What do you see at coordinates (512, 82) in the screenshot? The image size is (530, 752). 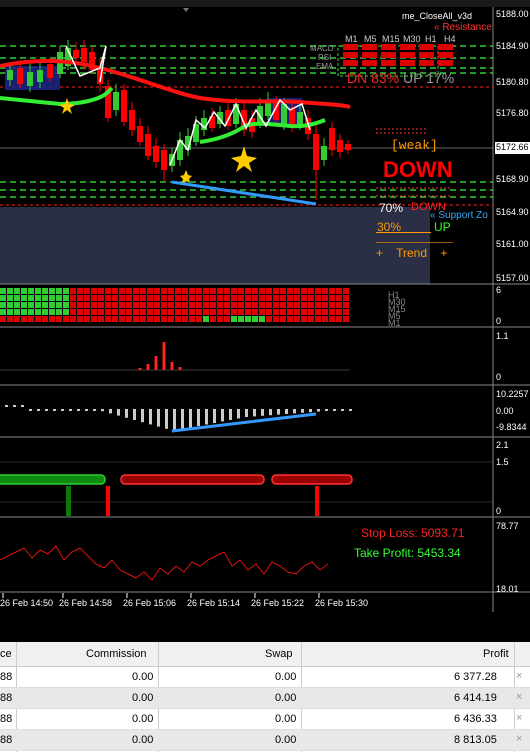 I see `price-scale-label: 5180.80` at bounding box center [512, 82].